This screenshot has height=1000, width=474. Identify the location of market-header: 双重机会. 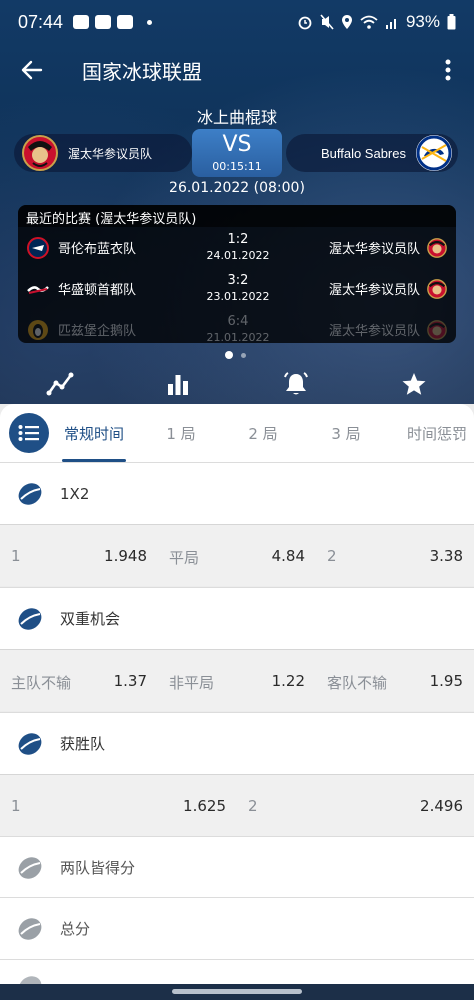
(237, 618).